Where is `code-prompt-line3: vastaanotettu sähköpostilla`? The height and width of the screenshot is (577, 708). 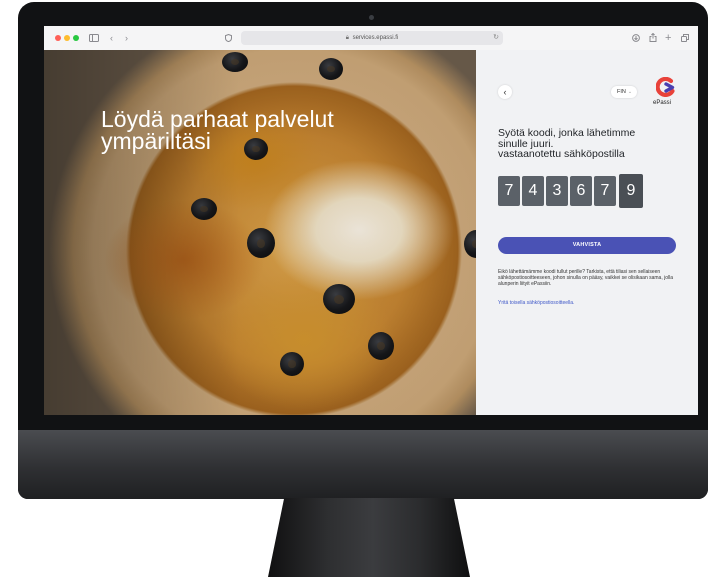
code-prompt-line3: vastaanotettu sähköpostilla is located at coordinates (561, 154).